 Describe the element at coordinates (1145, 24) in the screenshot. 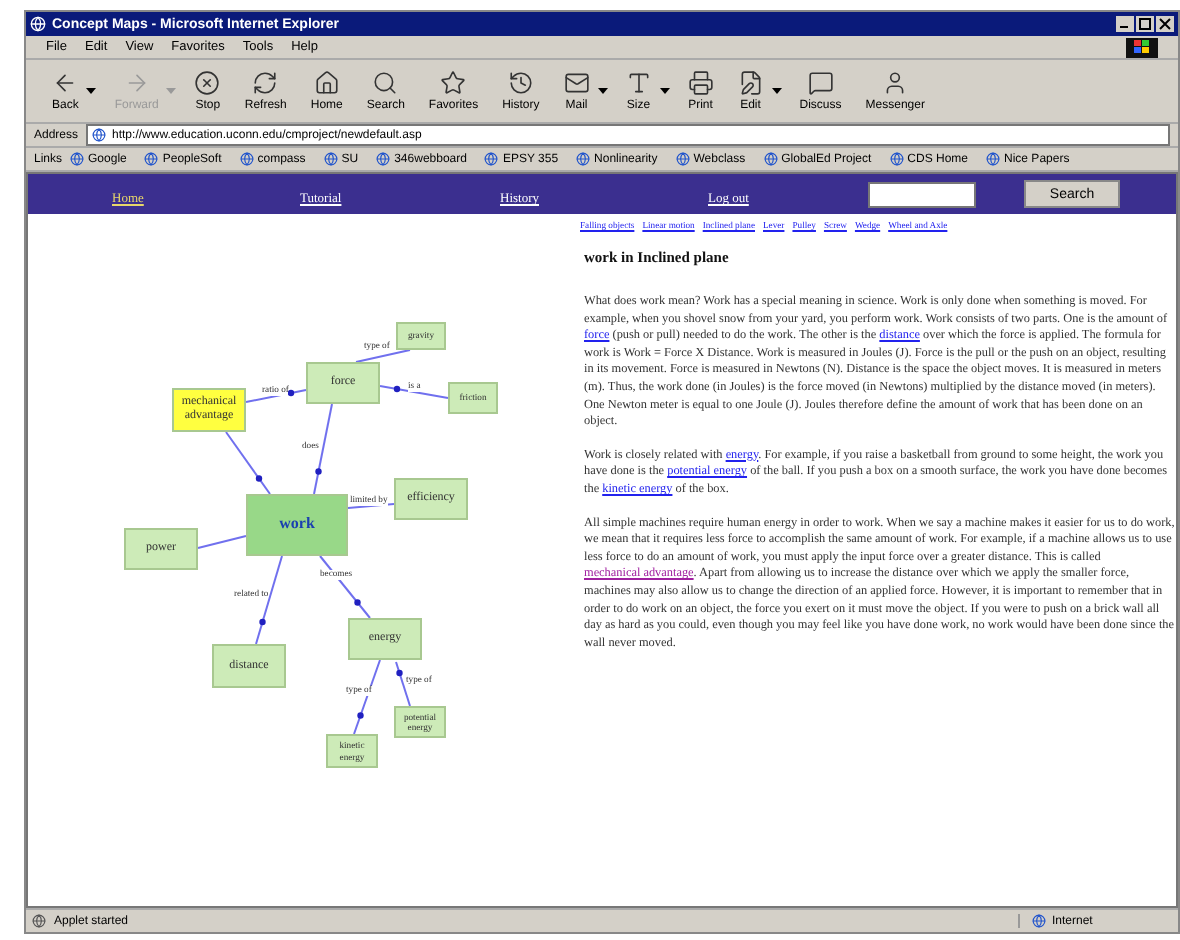

I see `maximize-icon` at that location.